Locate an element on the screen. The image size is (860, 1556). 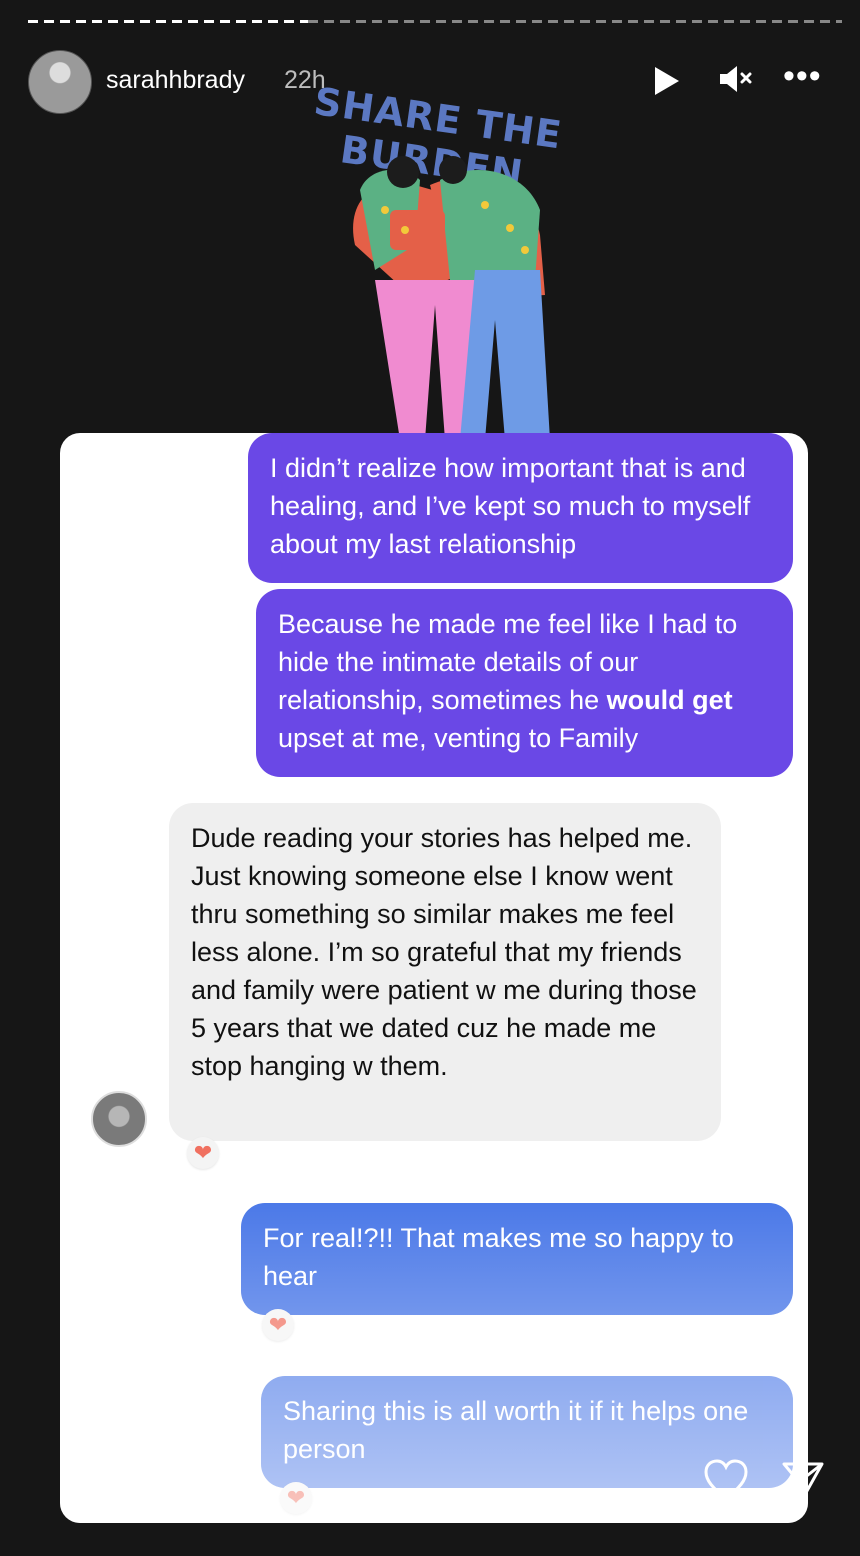
friend-avatar is located at coordinates (119, 1119).